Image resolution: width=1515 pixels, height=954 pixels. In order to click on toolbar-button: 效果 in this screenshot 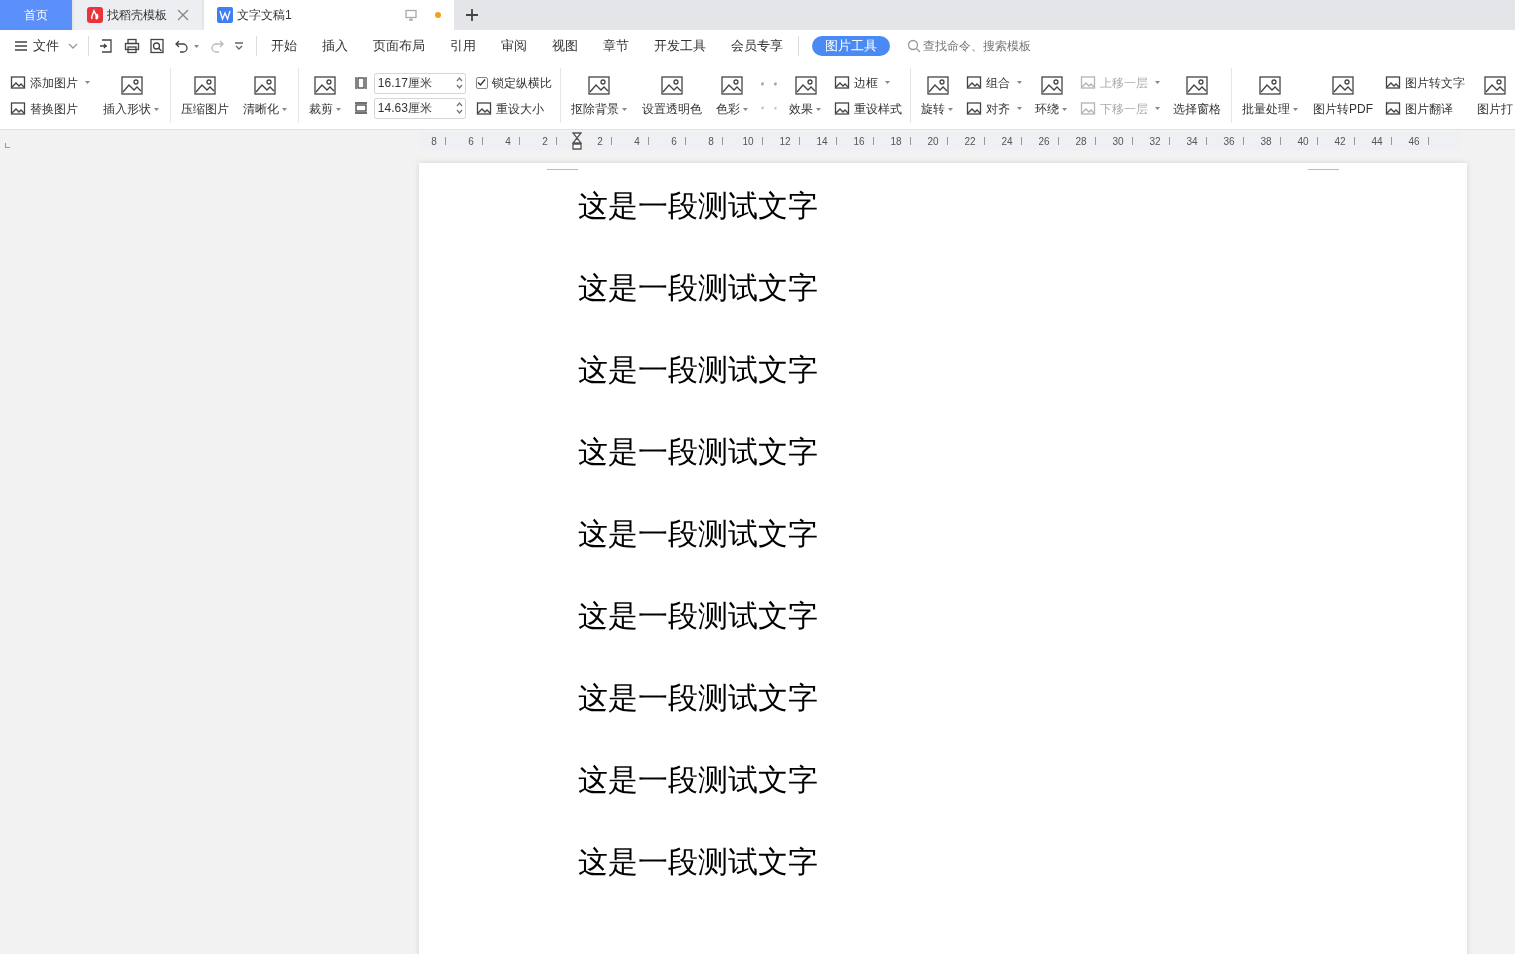, I will do `click(806, 95)`.